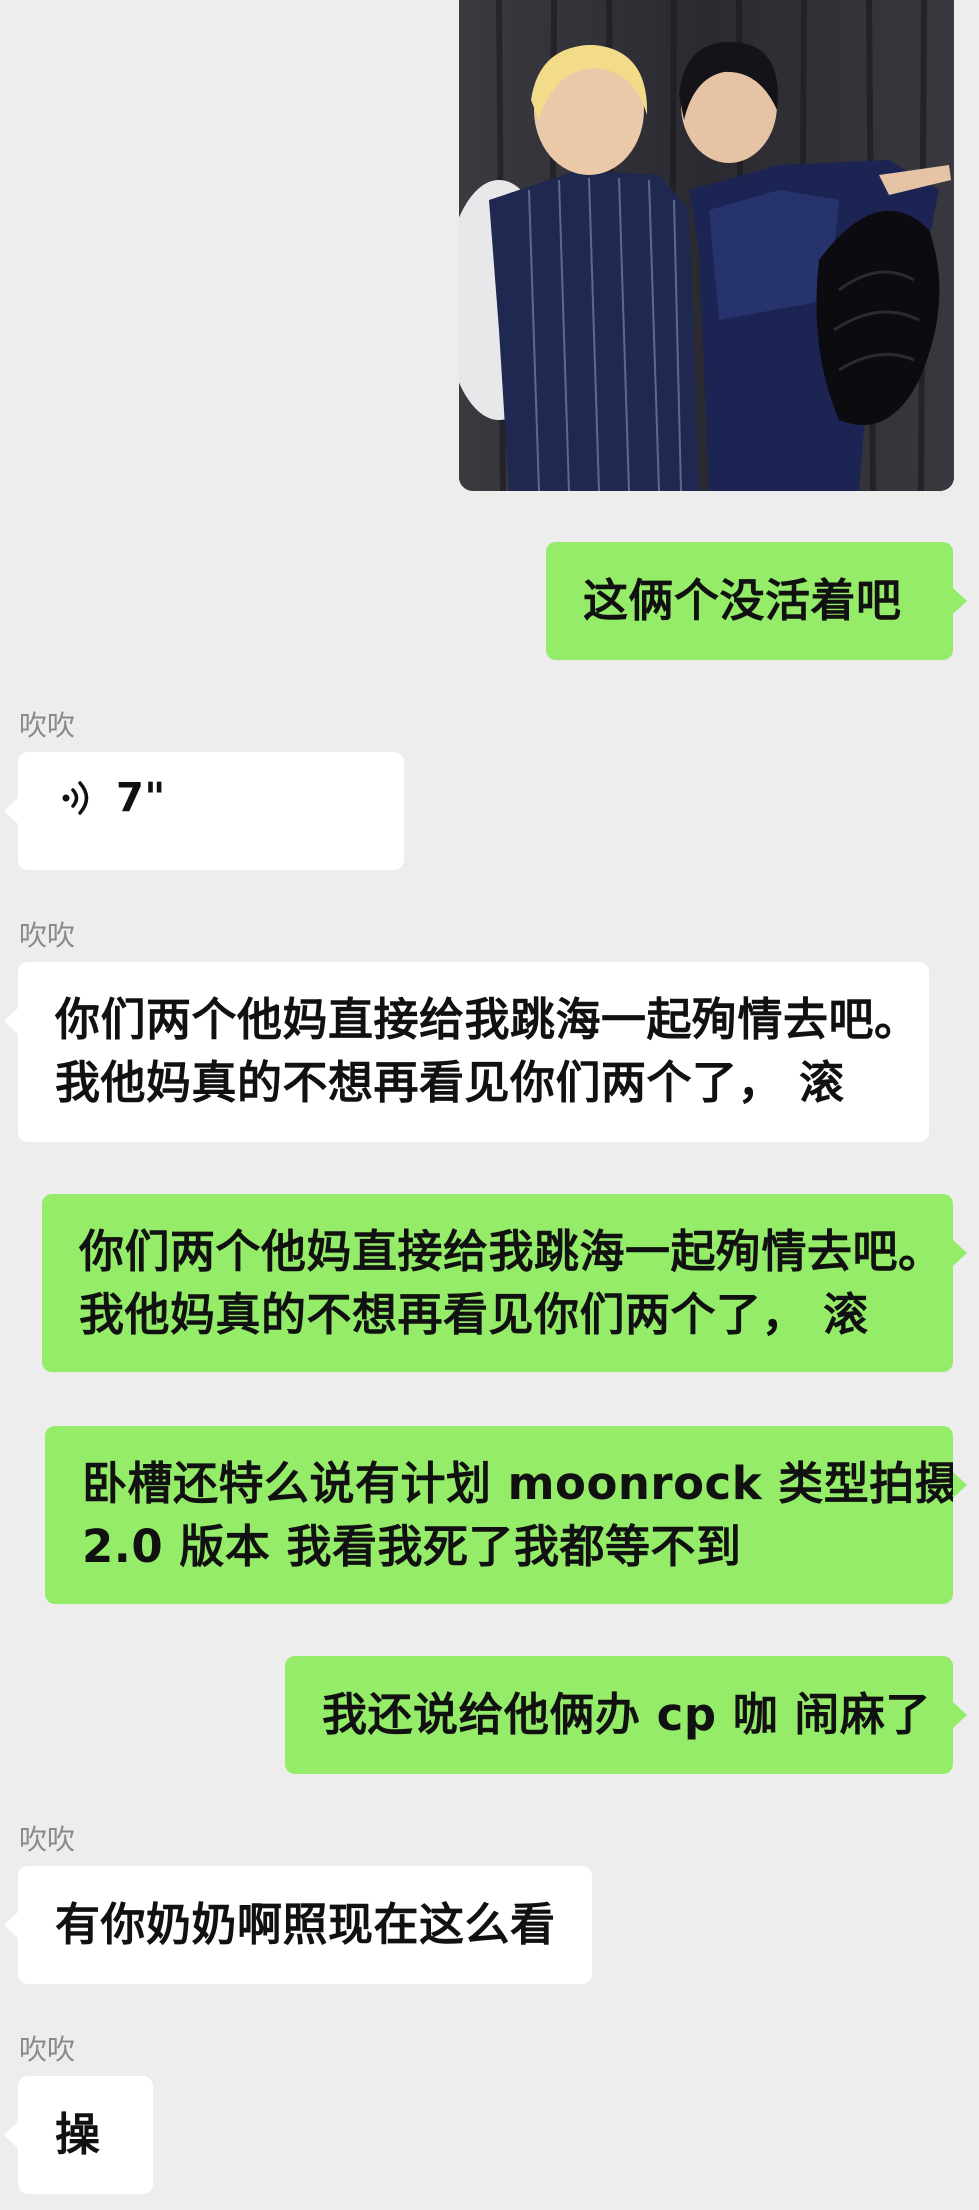 The height and width of the screenshot is (2210, 979). Describe the element at coordinates (141, 798) in the screenshot. I see `voice-duration: 7"` at that location.